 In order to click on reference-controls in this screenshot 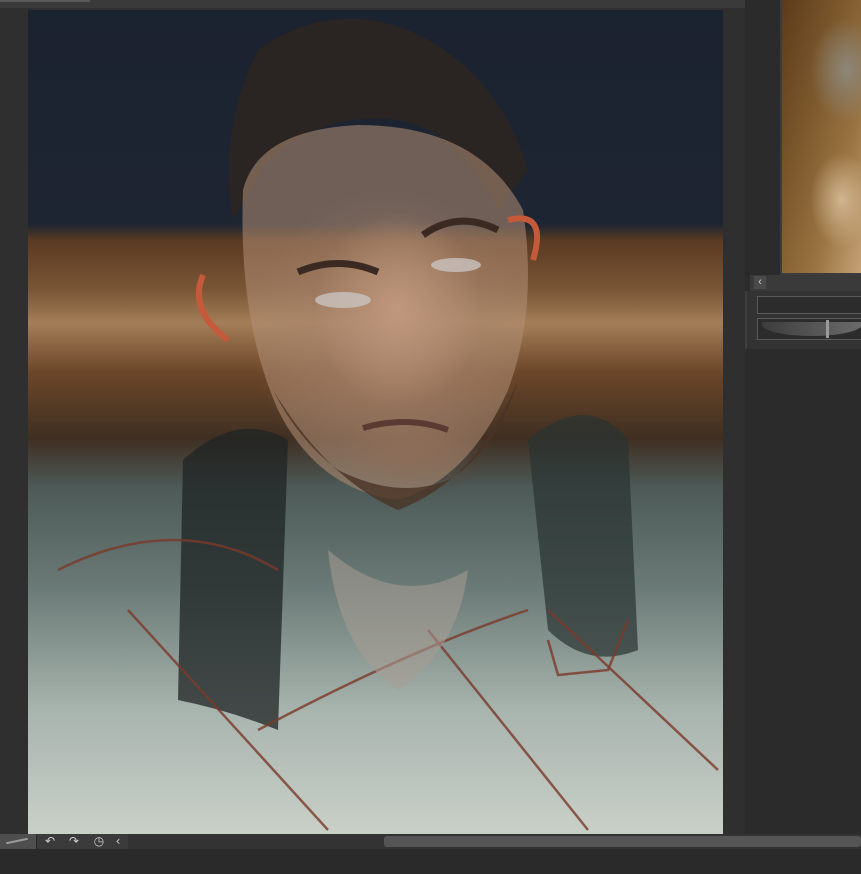, I will do `click(803, 320)`.